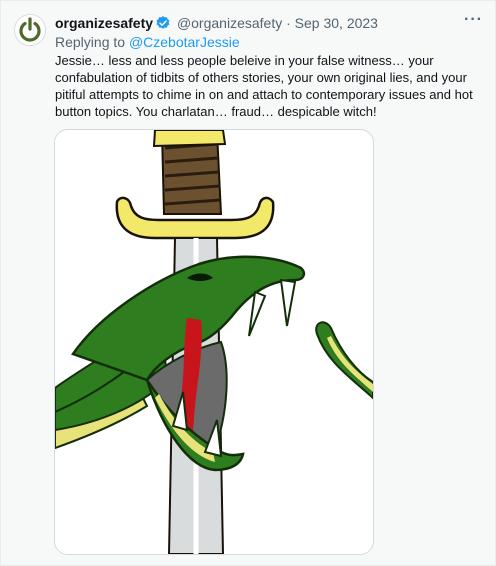 This screenshot has height=566, width=496. What do you see at coordinates (473, 20) in the screenshot?
I see `more-options-icon: ···` at bounding box center [473, 20].